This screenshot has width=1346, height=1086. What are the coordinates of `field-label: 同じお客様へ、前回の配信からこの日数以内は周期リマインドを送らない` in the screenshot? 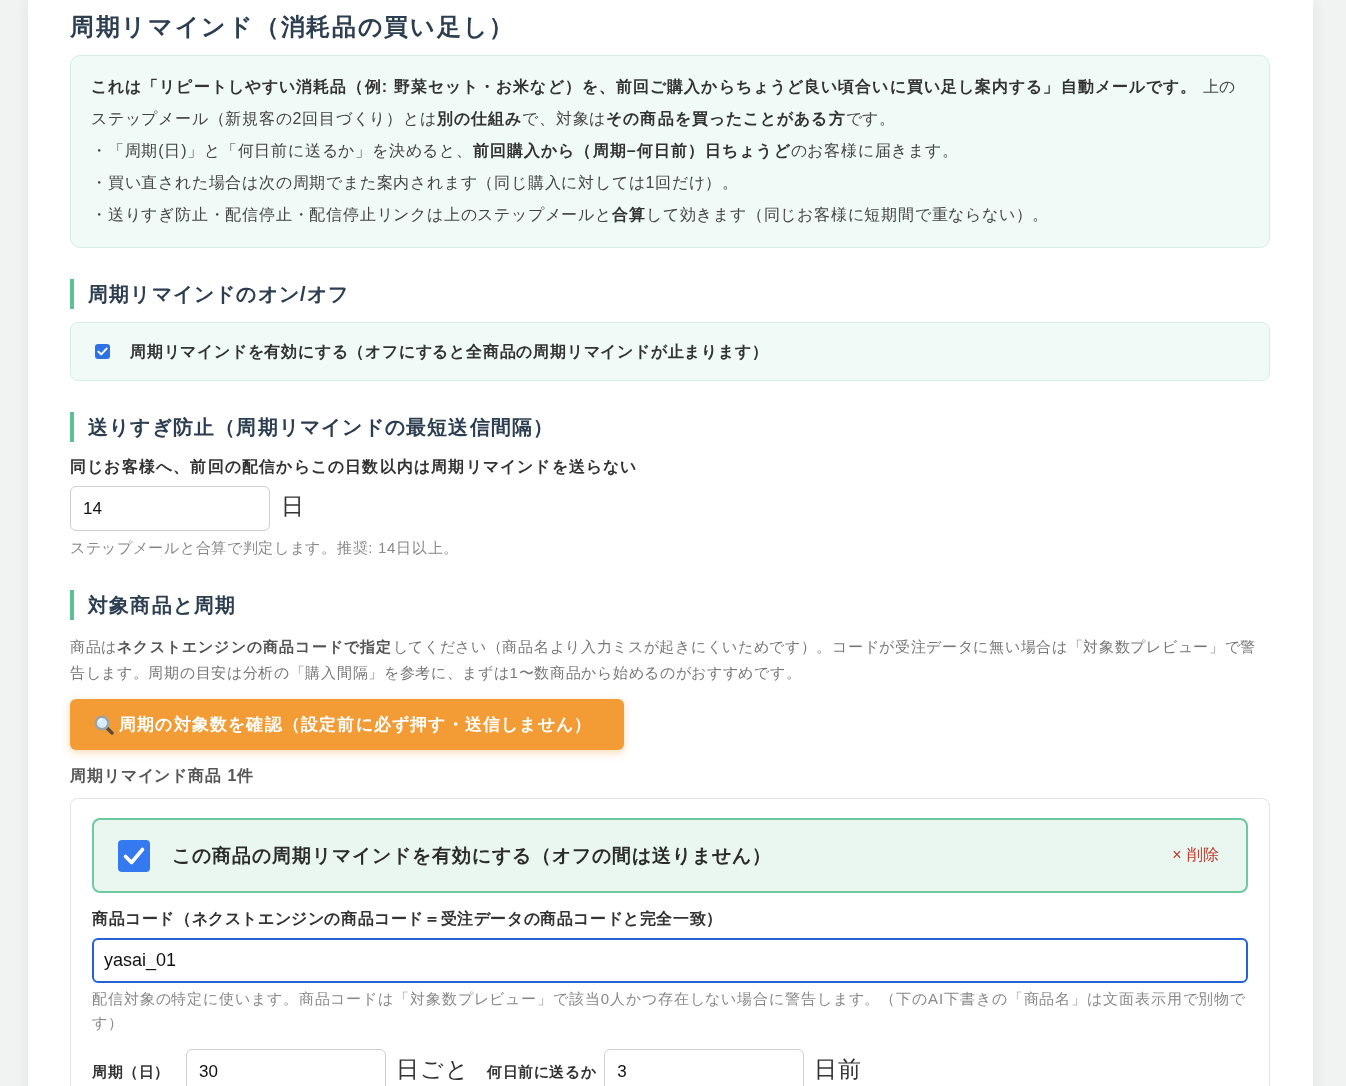 It's located at (354, 467).